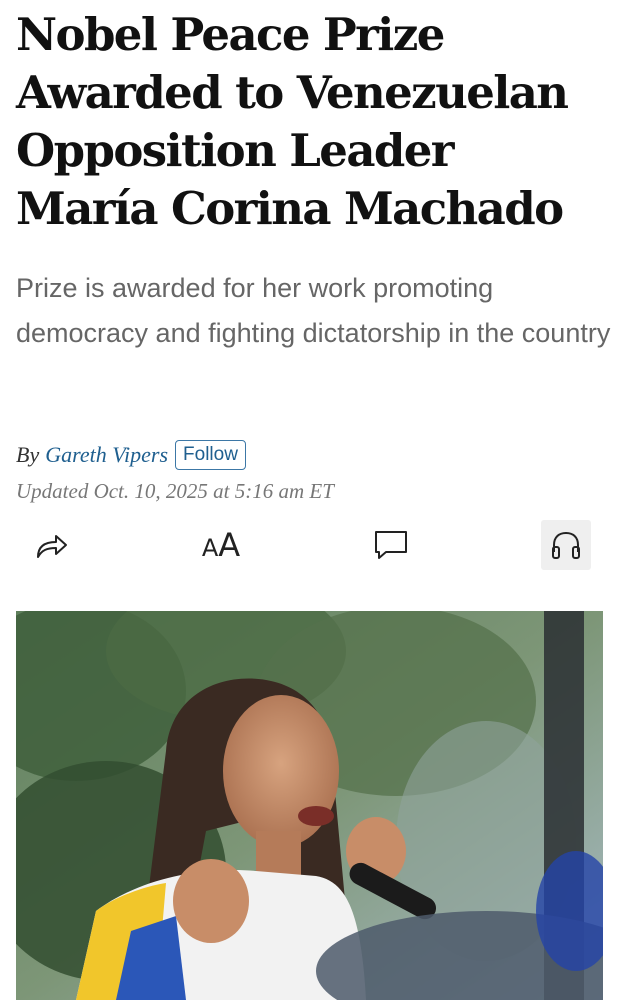 The width and height of the screenshot is (619, 1000). What do you see at coordinates (235, 150) in the screenshot?
I see `headline-line: Opposition Leader` at bounding box center [235, 150].